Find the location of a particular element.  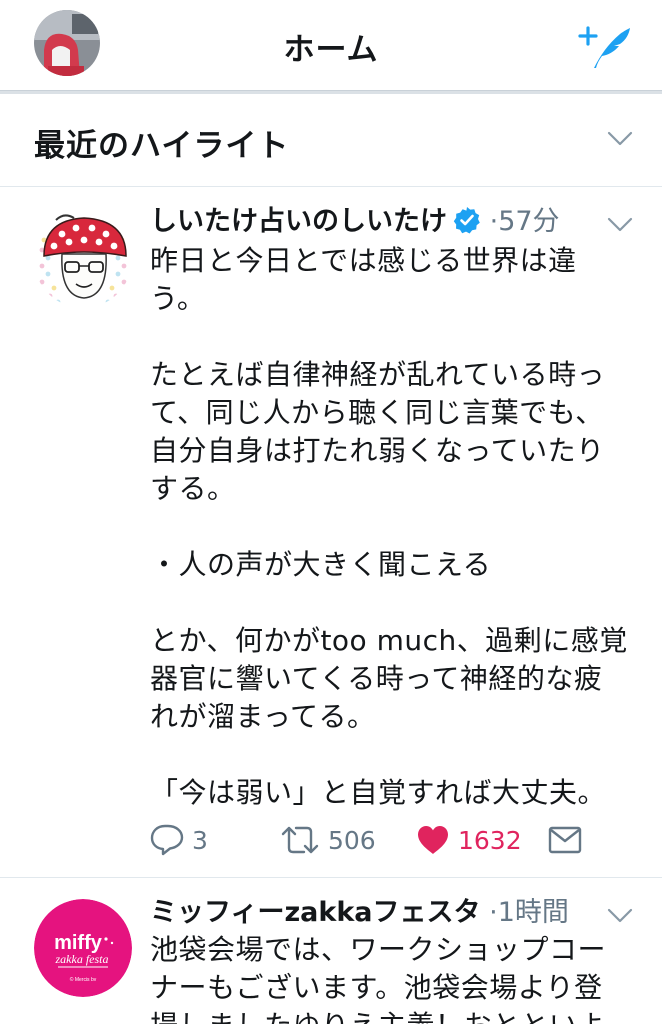

miffy-zakka-festa-logo: miffy zakka festa © Mercis bv is located at coordinates (83, 948).